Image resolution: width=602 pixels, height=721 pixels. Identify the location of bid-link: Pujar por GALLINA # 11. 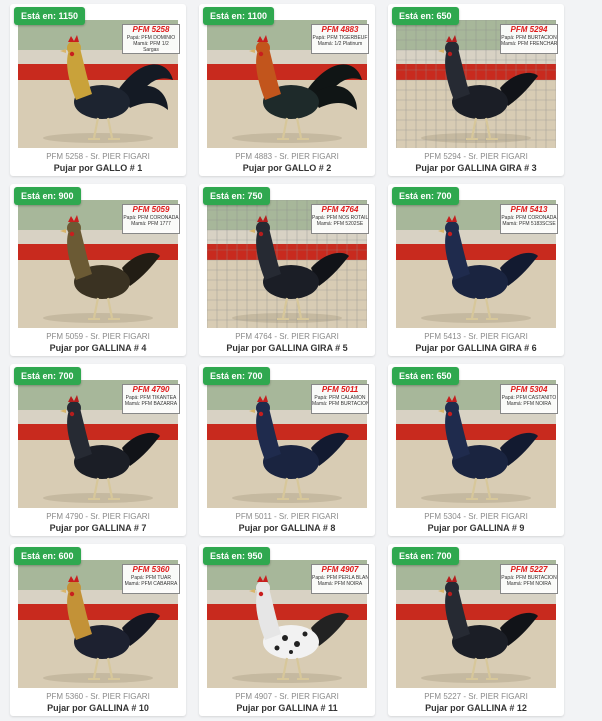
(287, 708).